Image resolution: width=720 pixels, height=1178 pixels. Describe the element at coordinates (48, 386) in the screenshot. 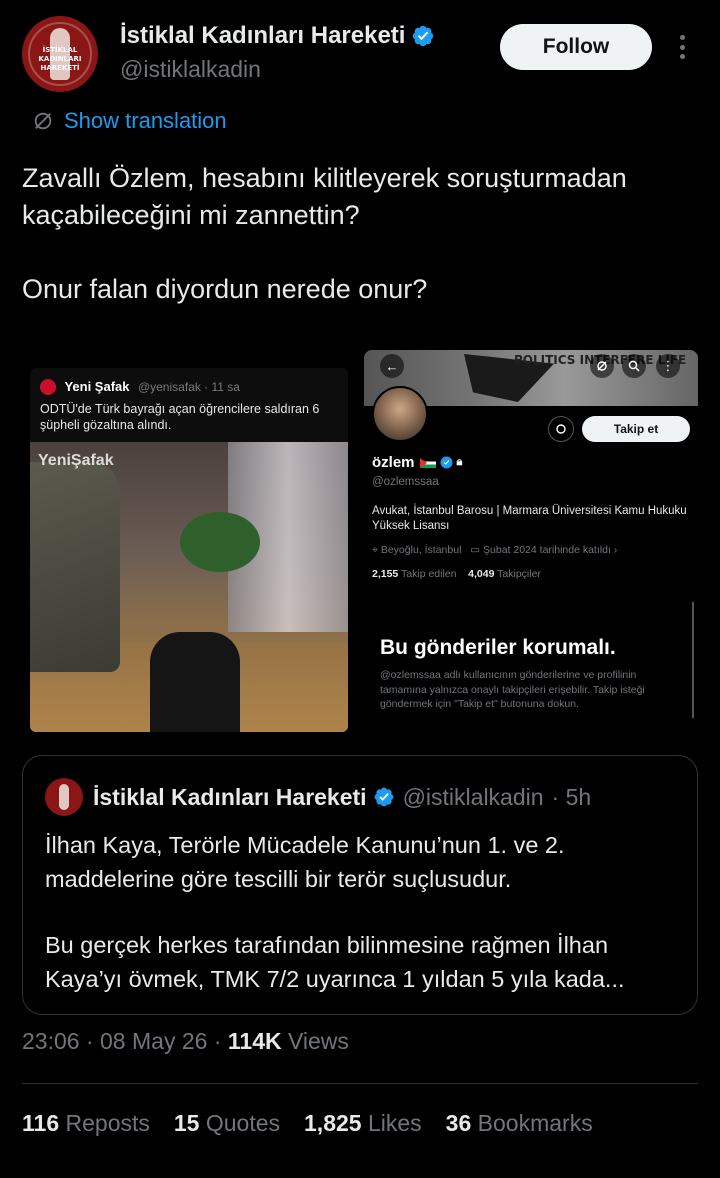

I see `news-logo` at that location.